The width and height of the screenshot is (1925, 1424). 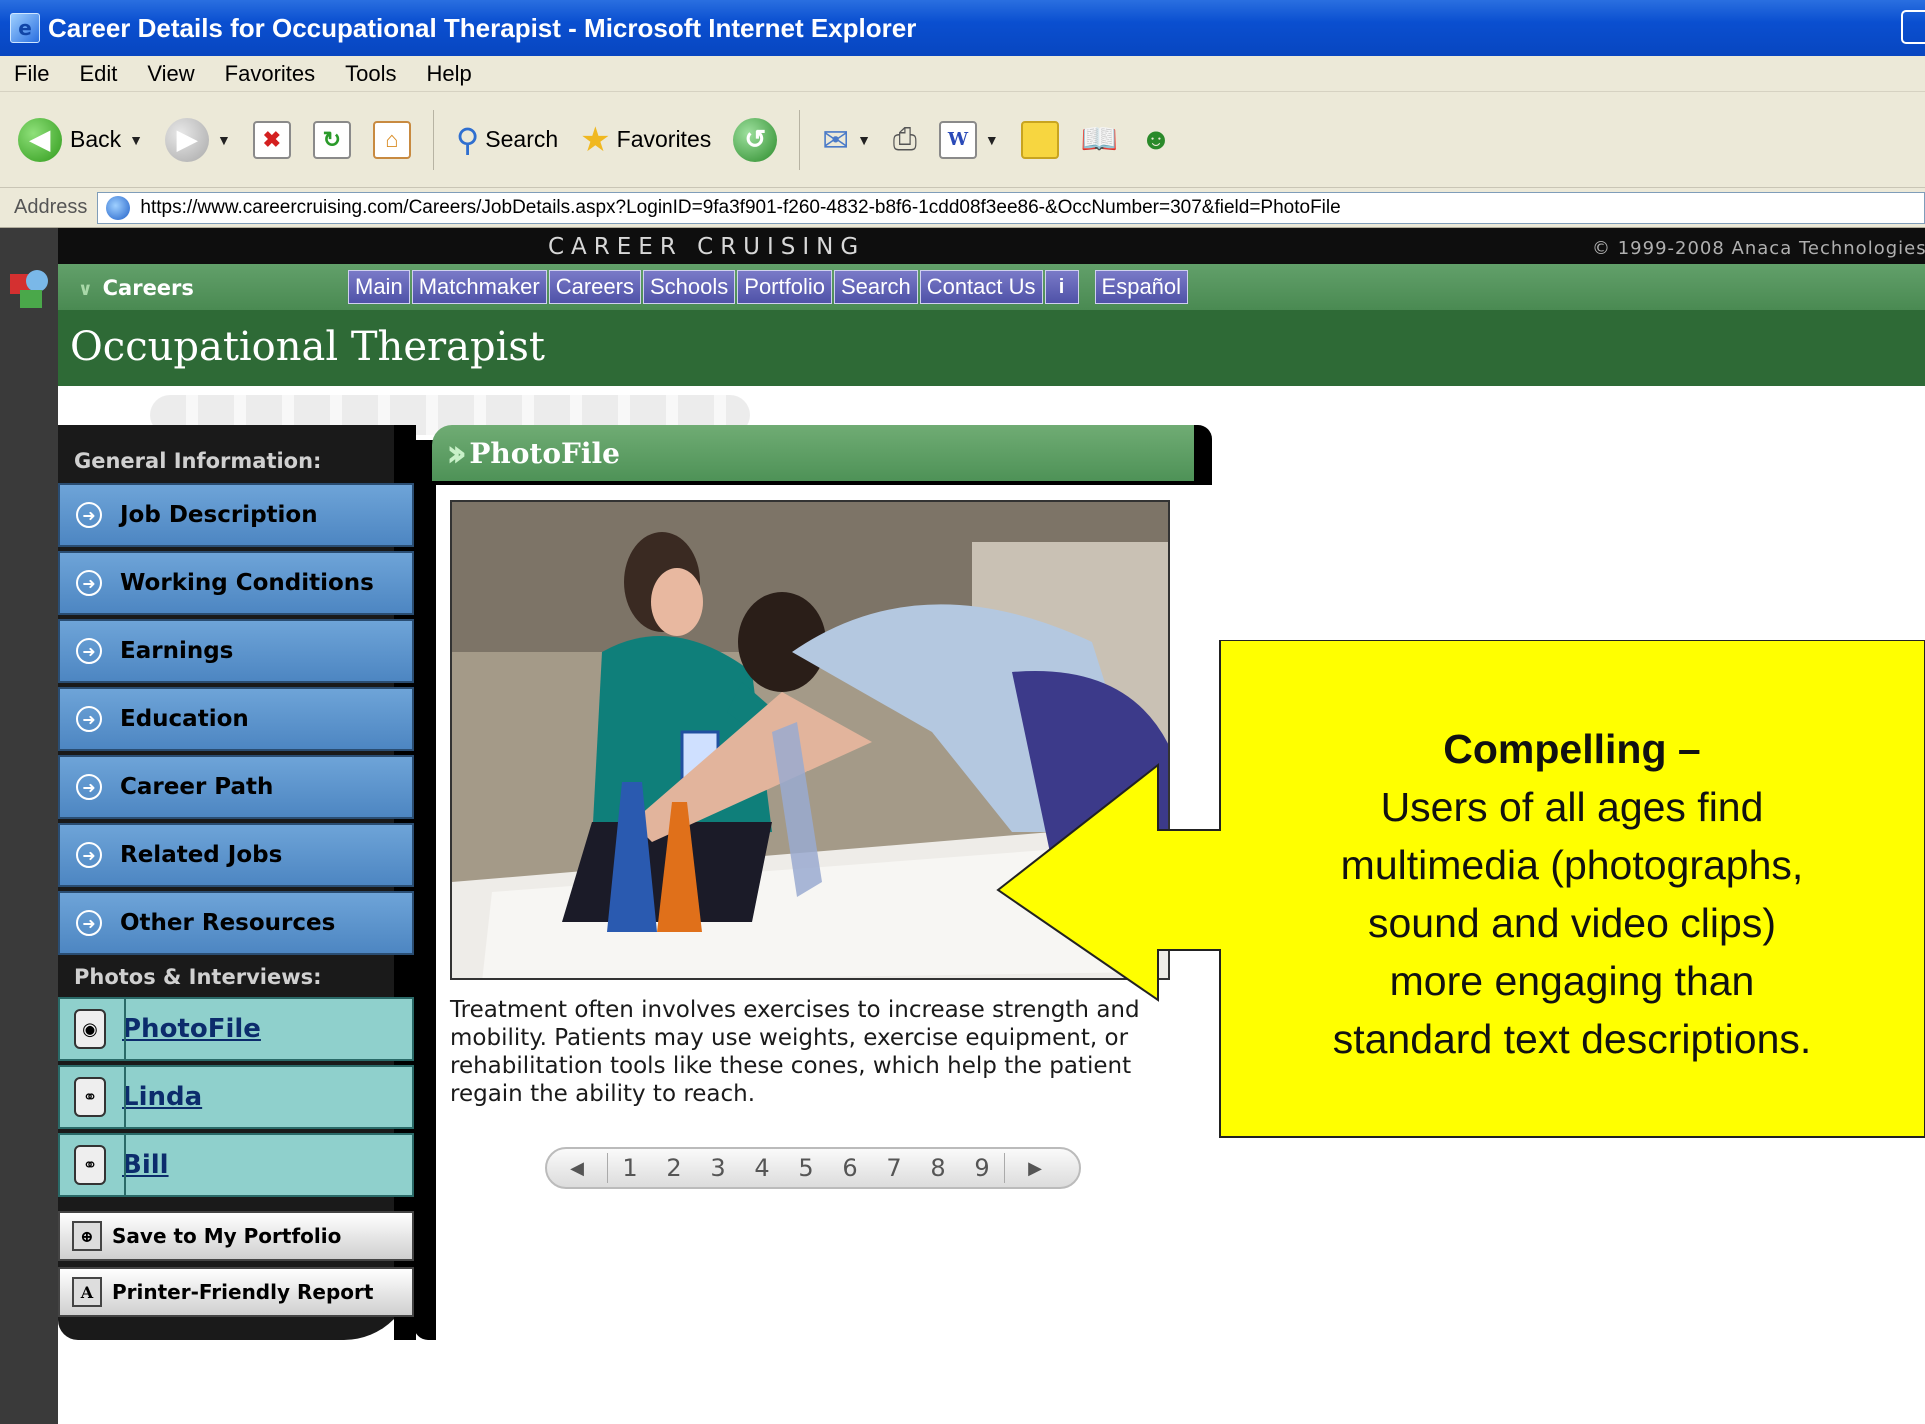 What do you see at coordinates (544, 453) in the screenshot?
I see `content-title: PhotoFile` at bounding box center [544, 453].